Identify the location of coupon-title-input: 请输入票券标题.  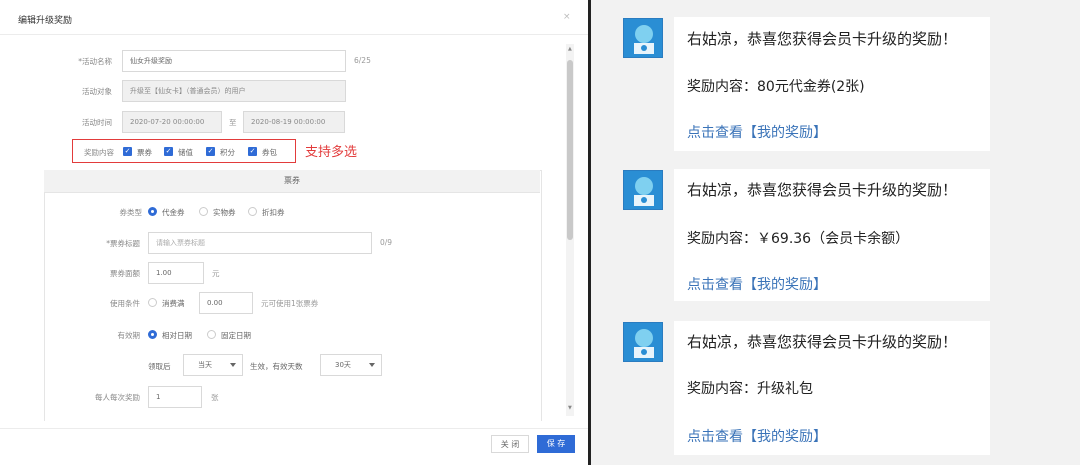
(260, 243).